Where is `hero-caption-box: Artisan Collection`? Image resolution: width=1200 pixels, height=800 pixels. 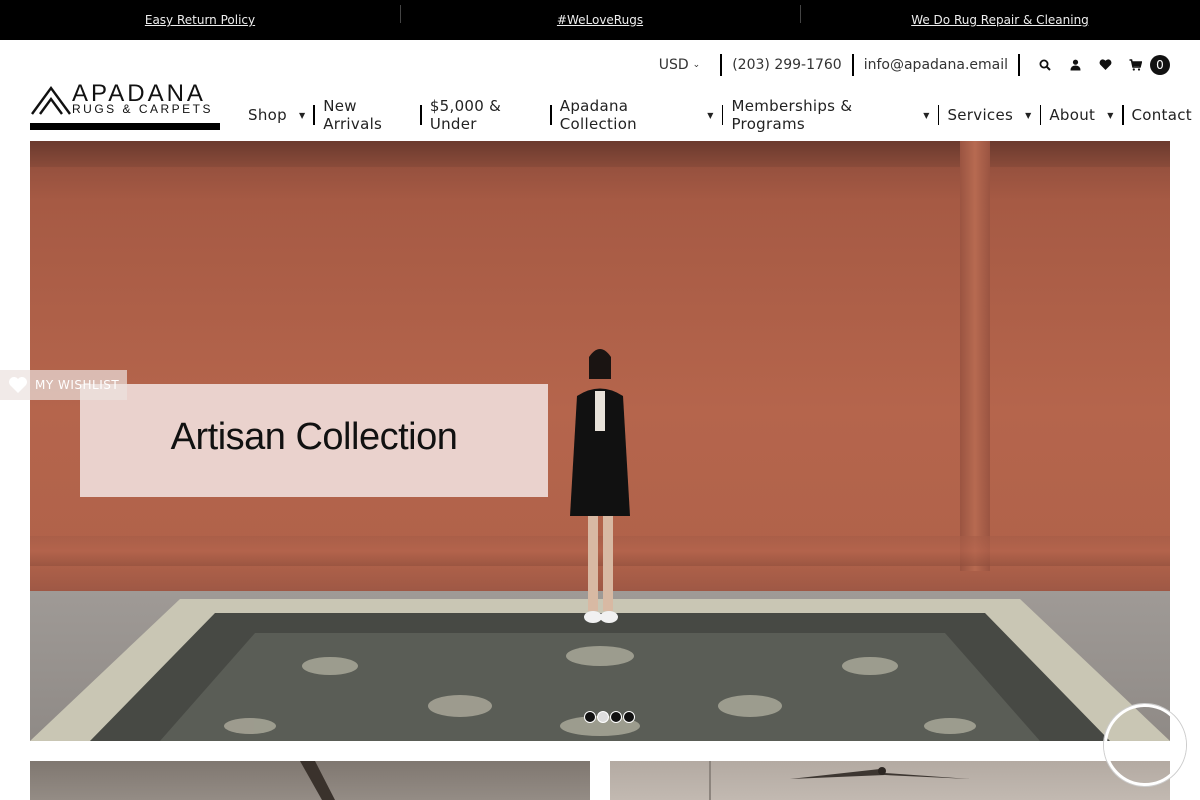
hero-caption-box: Artisan Collection is located at coordinates (314, 440).